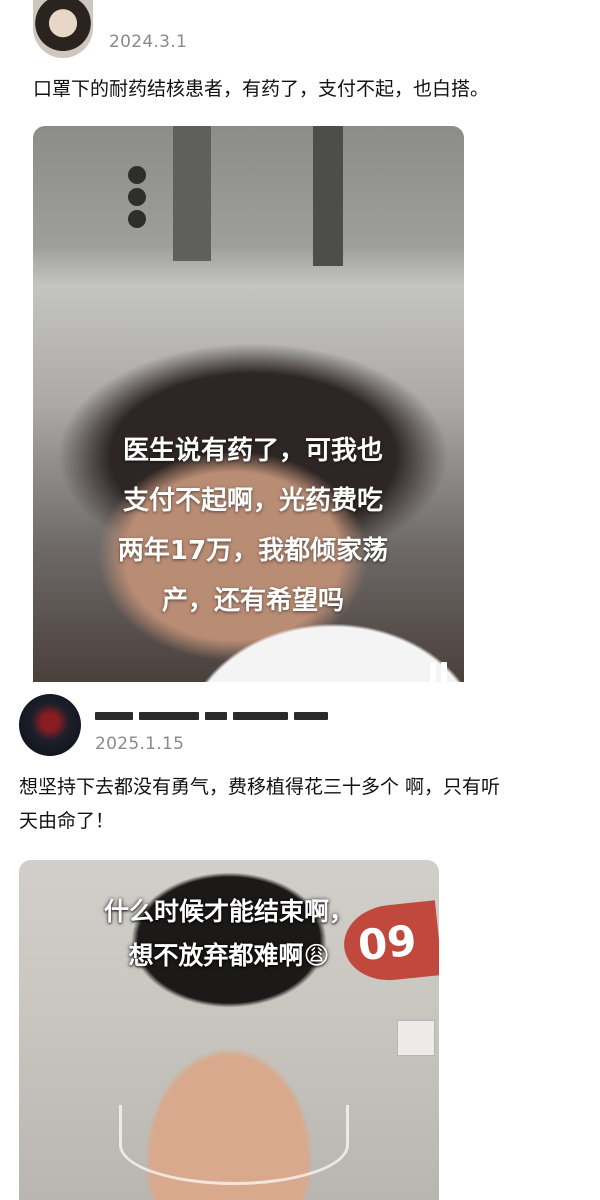  Describe the element at coordinates (140, 744) in the screenshot. I see `post-date: 2025.1.15` at that location.